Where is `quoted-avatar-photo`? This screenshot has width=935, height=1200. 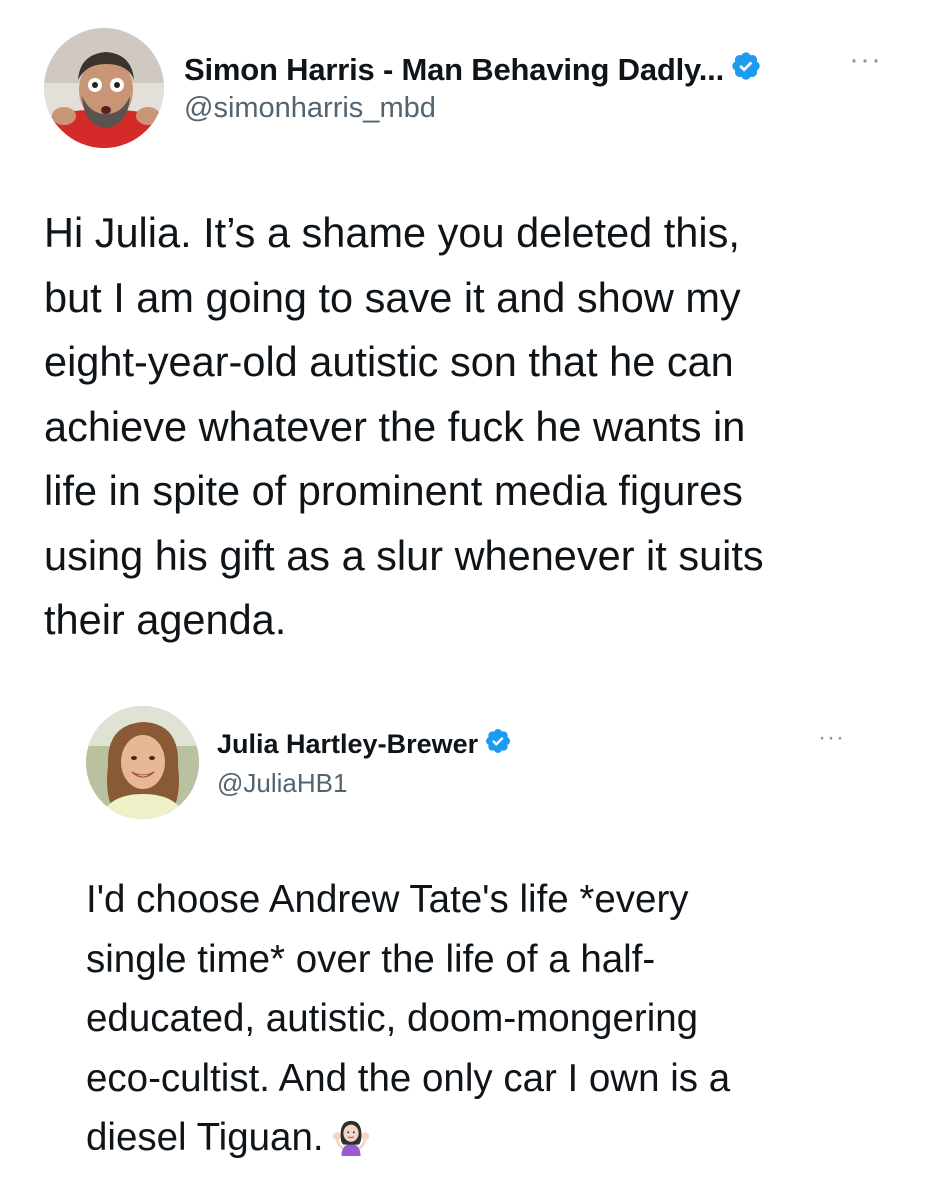 quoted-avatar-photo is located at coordinates (142, 762).